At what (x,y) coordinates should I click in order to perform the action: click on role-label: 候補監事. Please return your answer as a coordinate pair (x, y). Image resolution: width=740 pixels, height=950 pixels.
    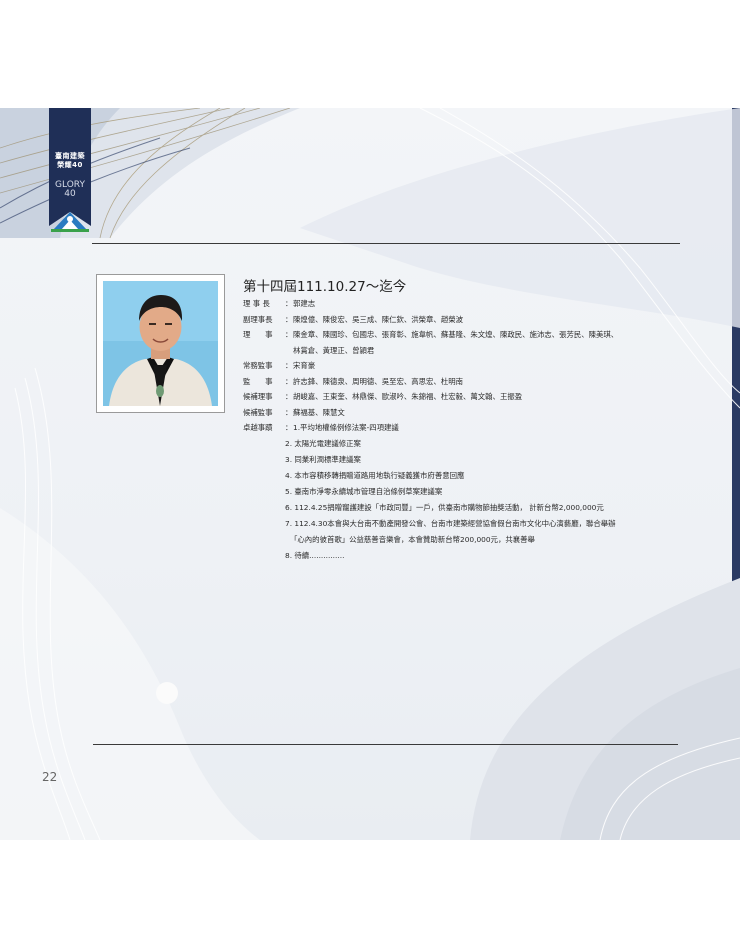
    Looking at the image, I should click on (258, 412).